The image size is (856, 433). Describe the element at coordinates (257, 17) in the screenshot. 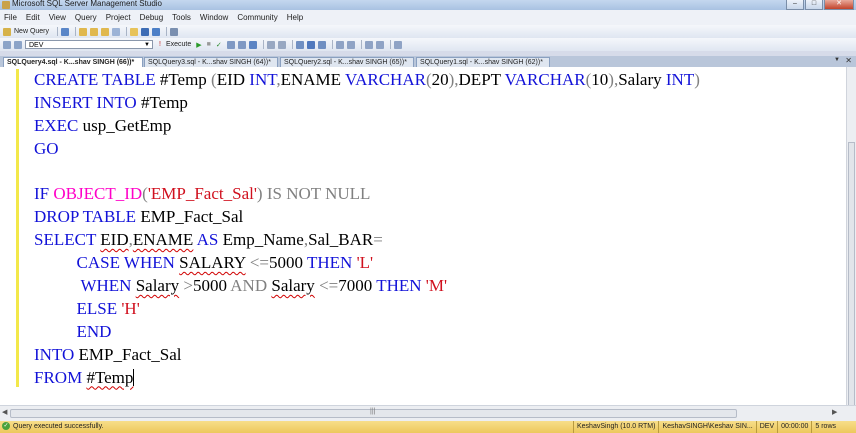

I see `menu-community: Community` at that location.